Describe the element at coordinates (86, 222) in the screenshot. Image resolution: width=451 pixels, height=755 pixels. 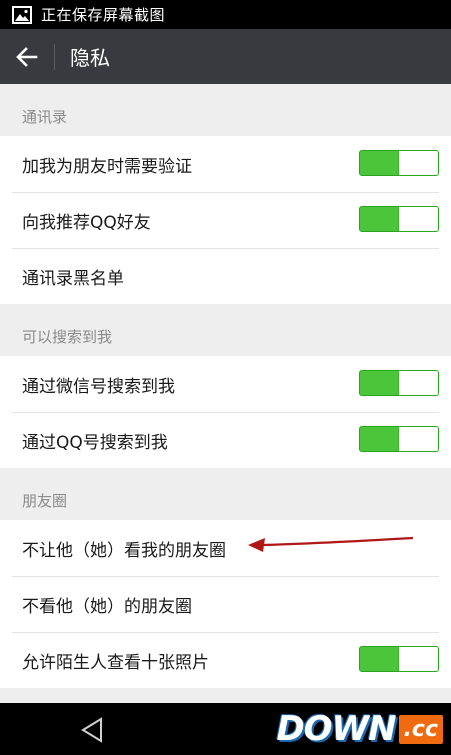
I see `row-label: 向我推荐QQ好友` at that location.